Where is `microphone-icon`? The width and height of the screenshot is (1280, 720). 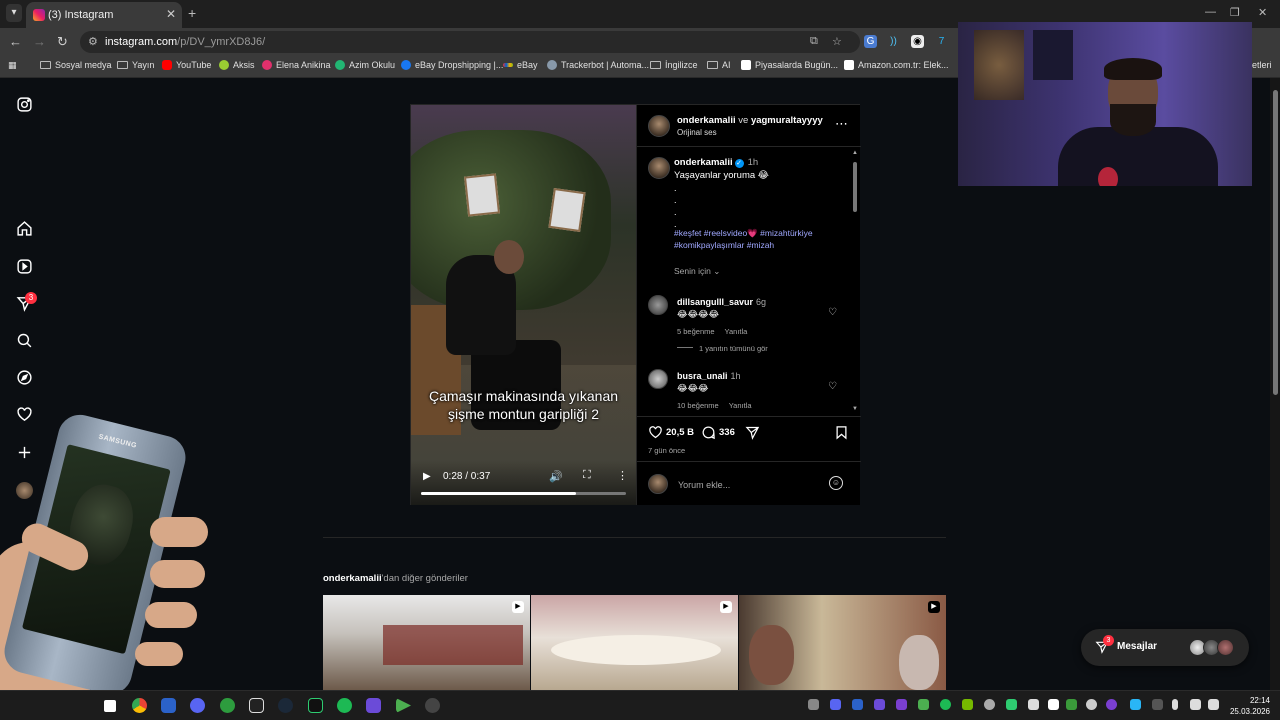 microphone-icon is located at coordinates (1175, 704).